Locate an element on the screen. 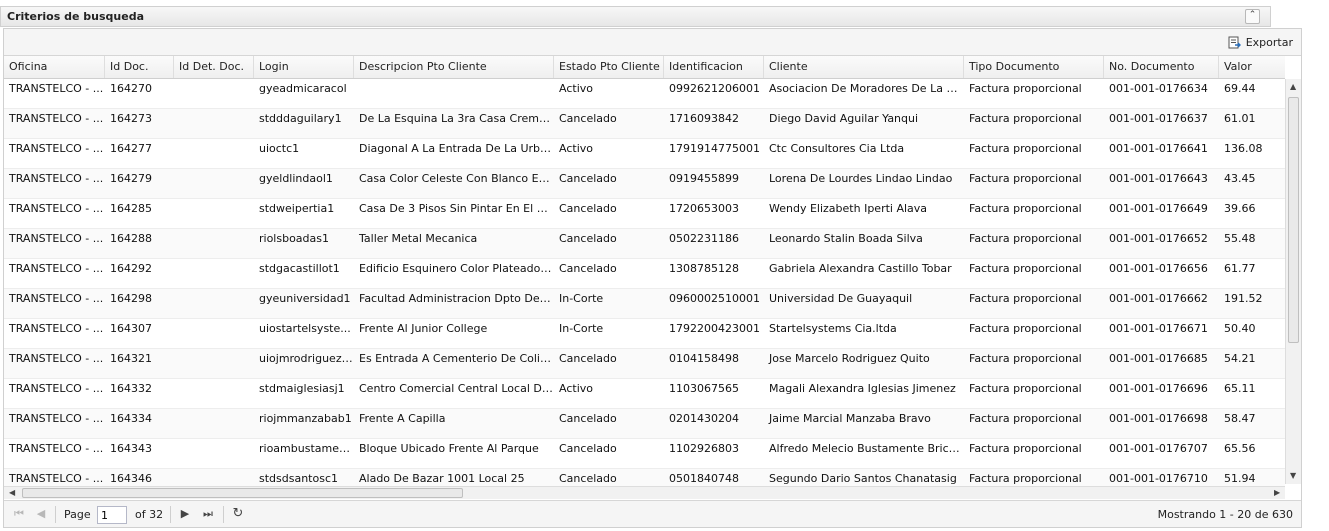 The image size is (1329, 531). column-header: Id Doc. is located at coordinates (139, 67).